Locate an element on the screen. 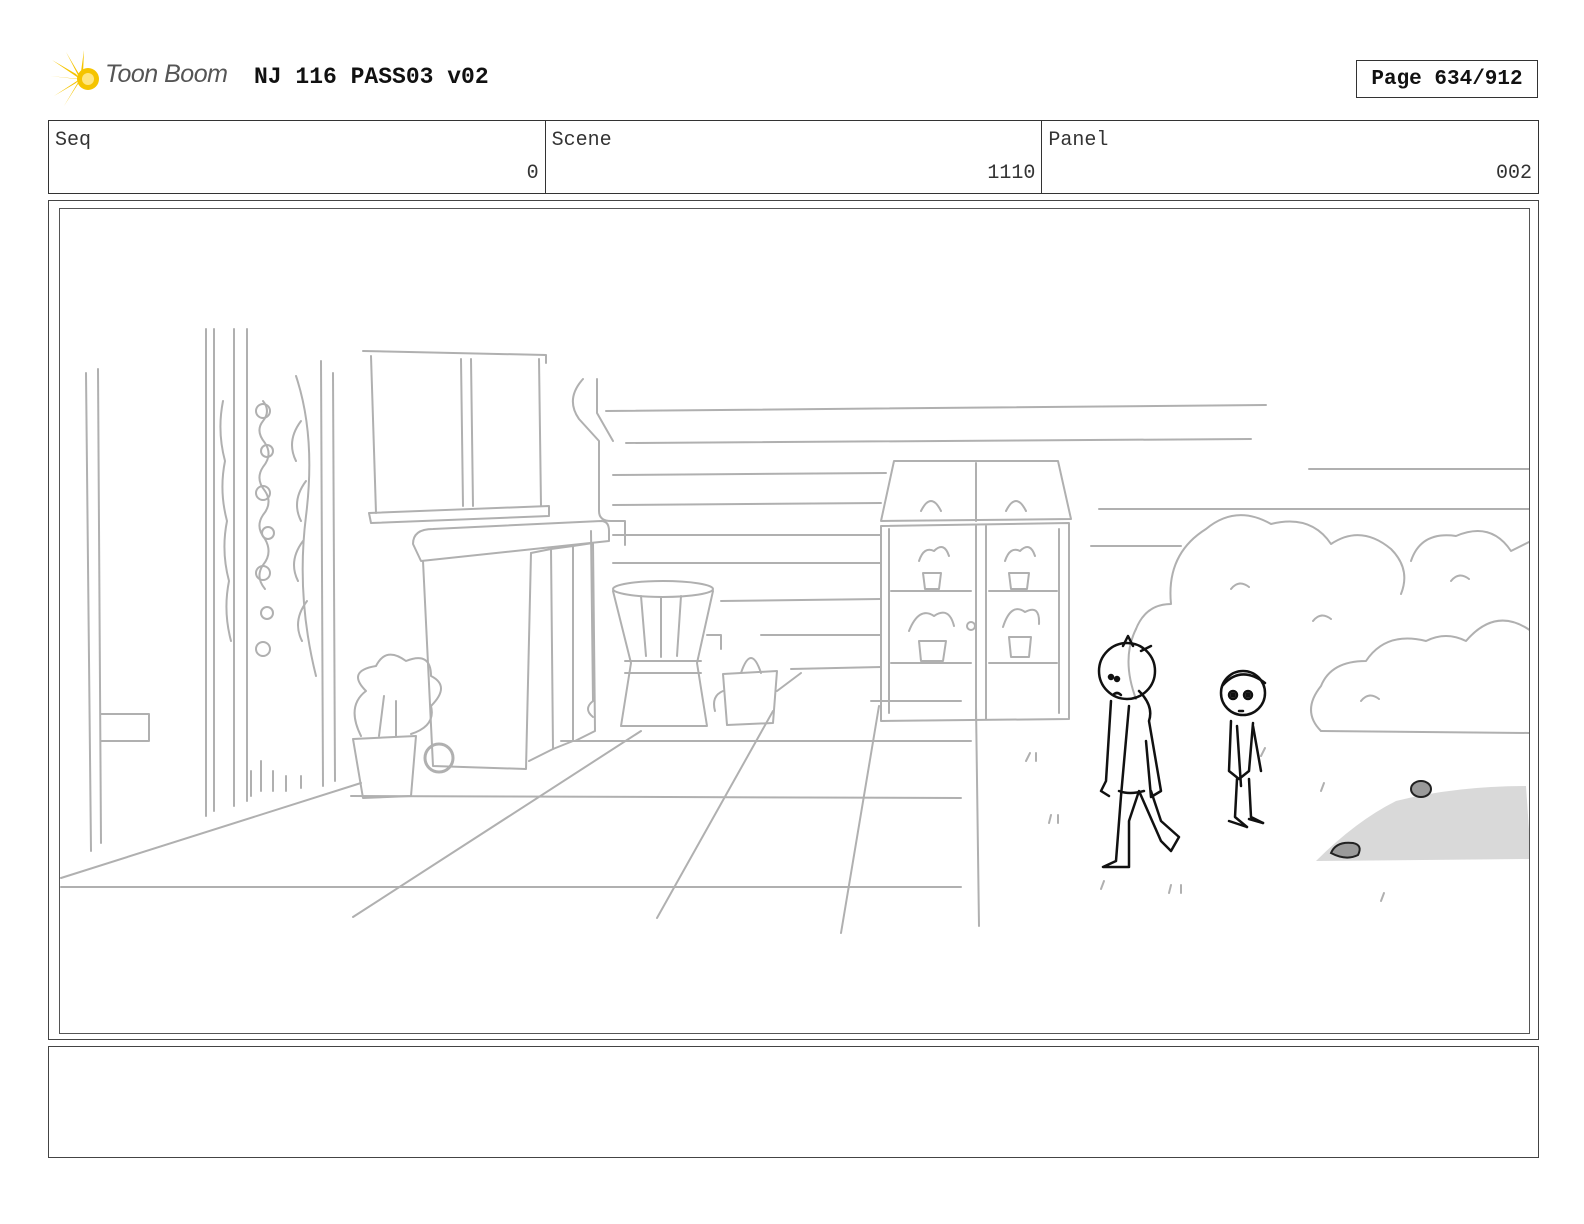 The image size is (1584, 1224). greenhouse-sketch is located at coordinates (976, 591).